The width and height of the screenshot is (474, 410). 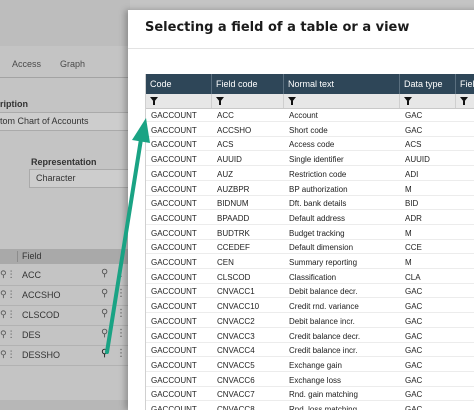 What do you see at coordinates (310, 145) in the screenshot?
I see `table-row: GACCOUNT ACS Access code ACS` at bounding box center [310, 145].